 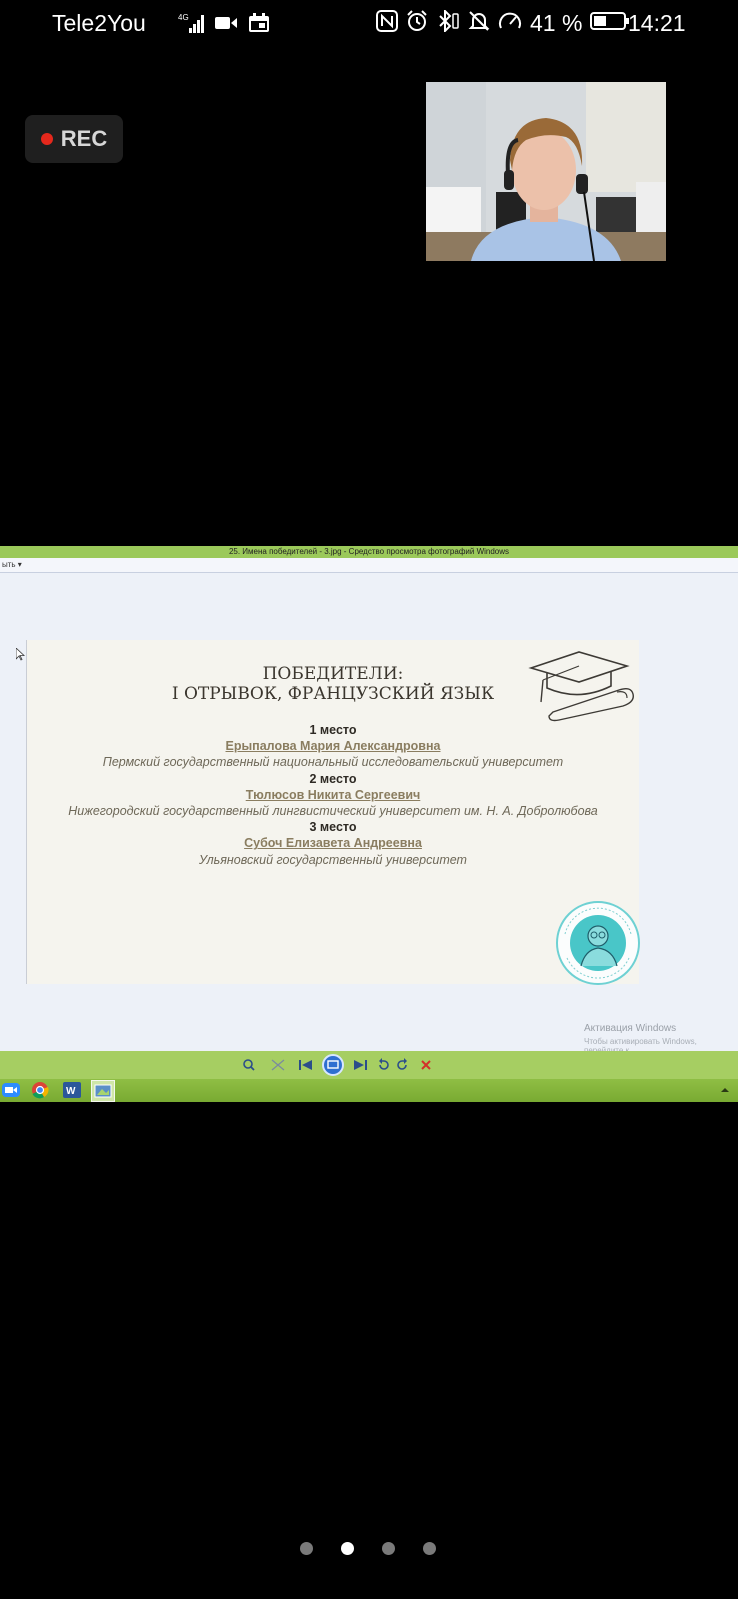 What do you see at coordinates (448, 22) in the screenshot?
I see `bluetooth-icon` at bounding box center [448, 22].